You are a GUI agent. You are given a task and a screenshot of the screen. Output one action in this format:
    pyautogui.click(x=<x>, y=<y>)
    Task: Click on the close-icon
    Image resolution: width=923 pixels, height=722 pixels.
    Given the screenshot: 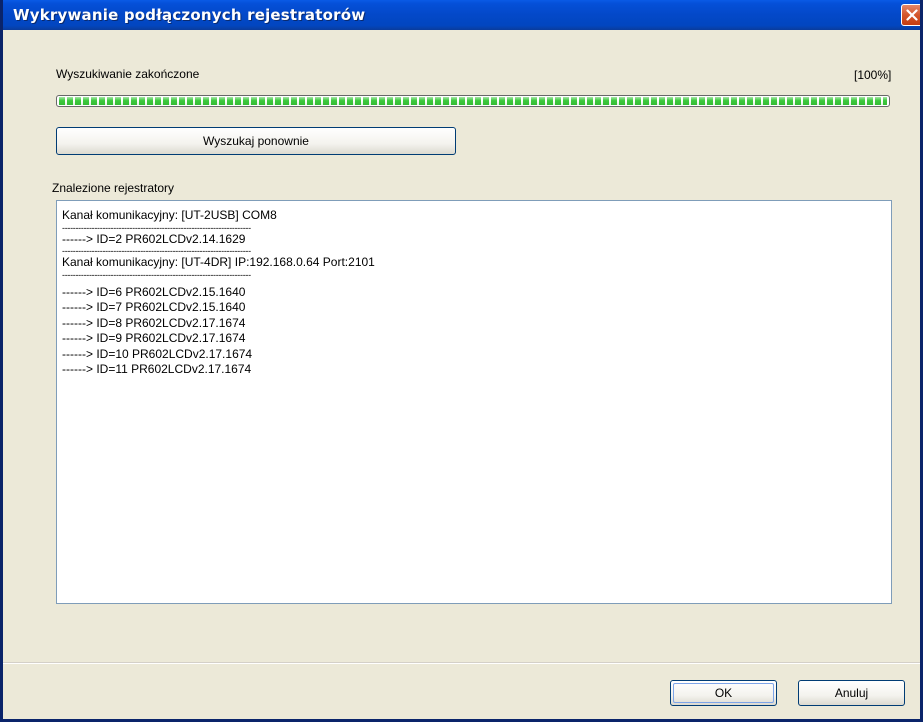 What is the action you would take?
    pyautogui.click(x=912, y=15)
    